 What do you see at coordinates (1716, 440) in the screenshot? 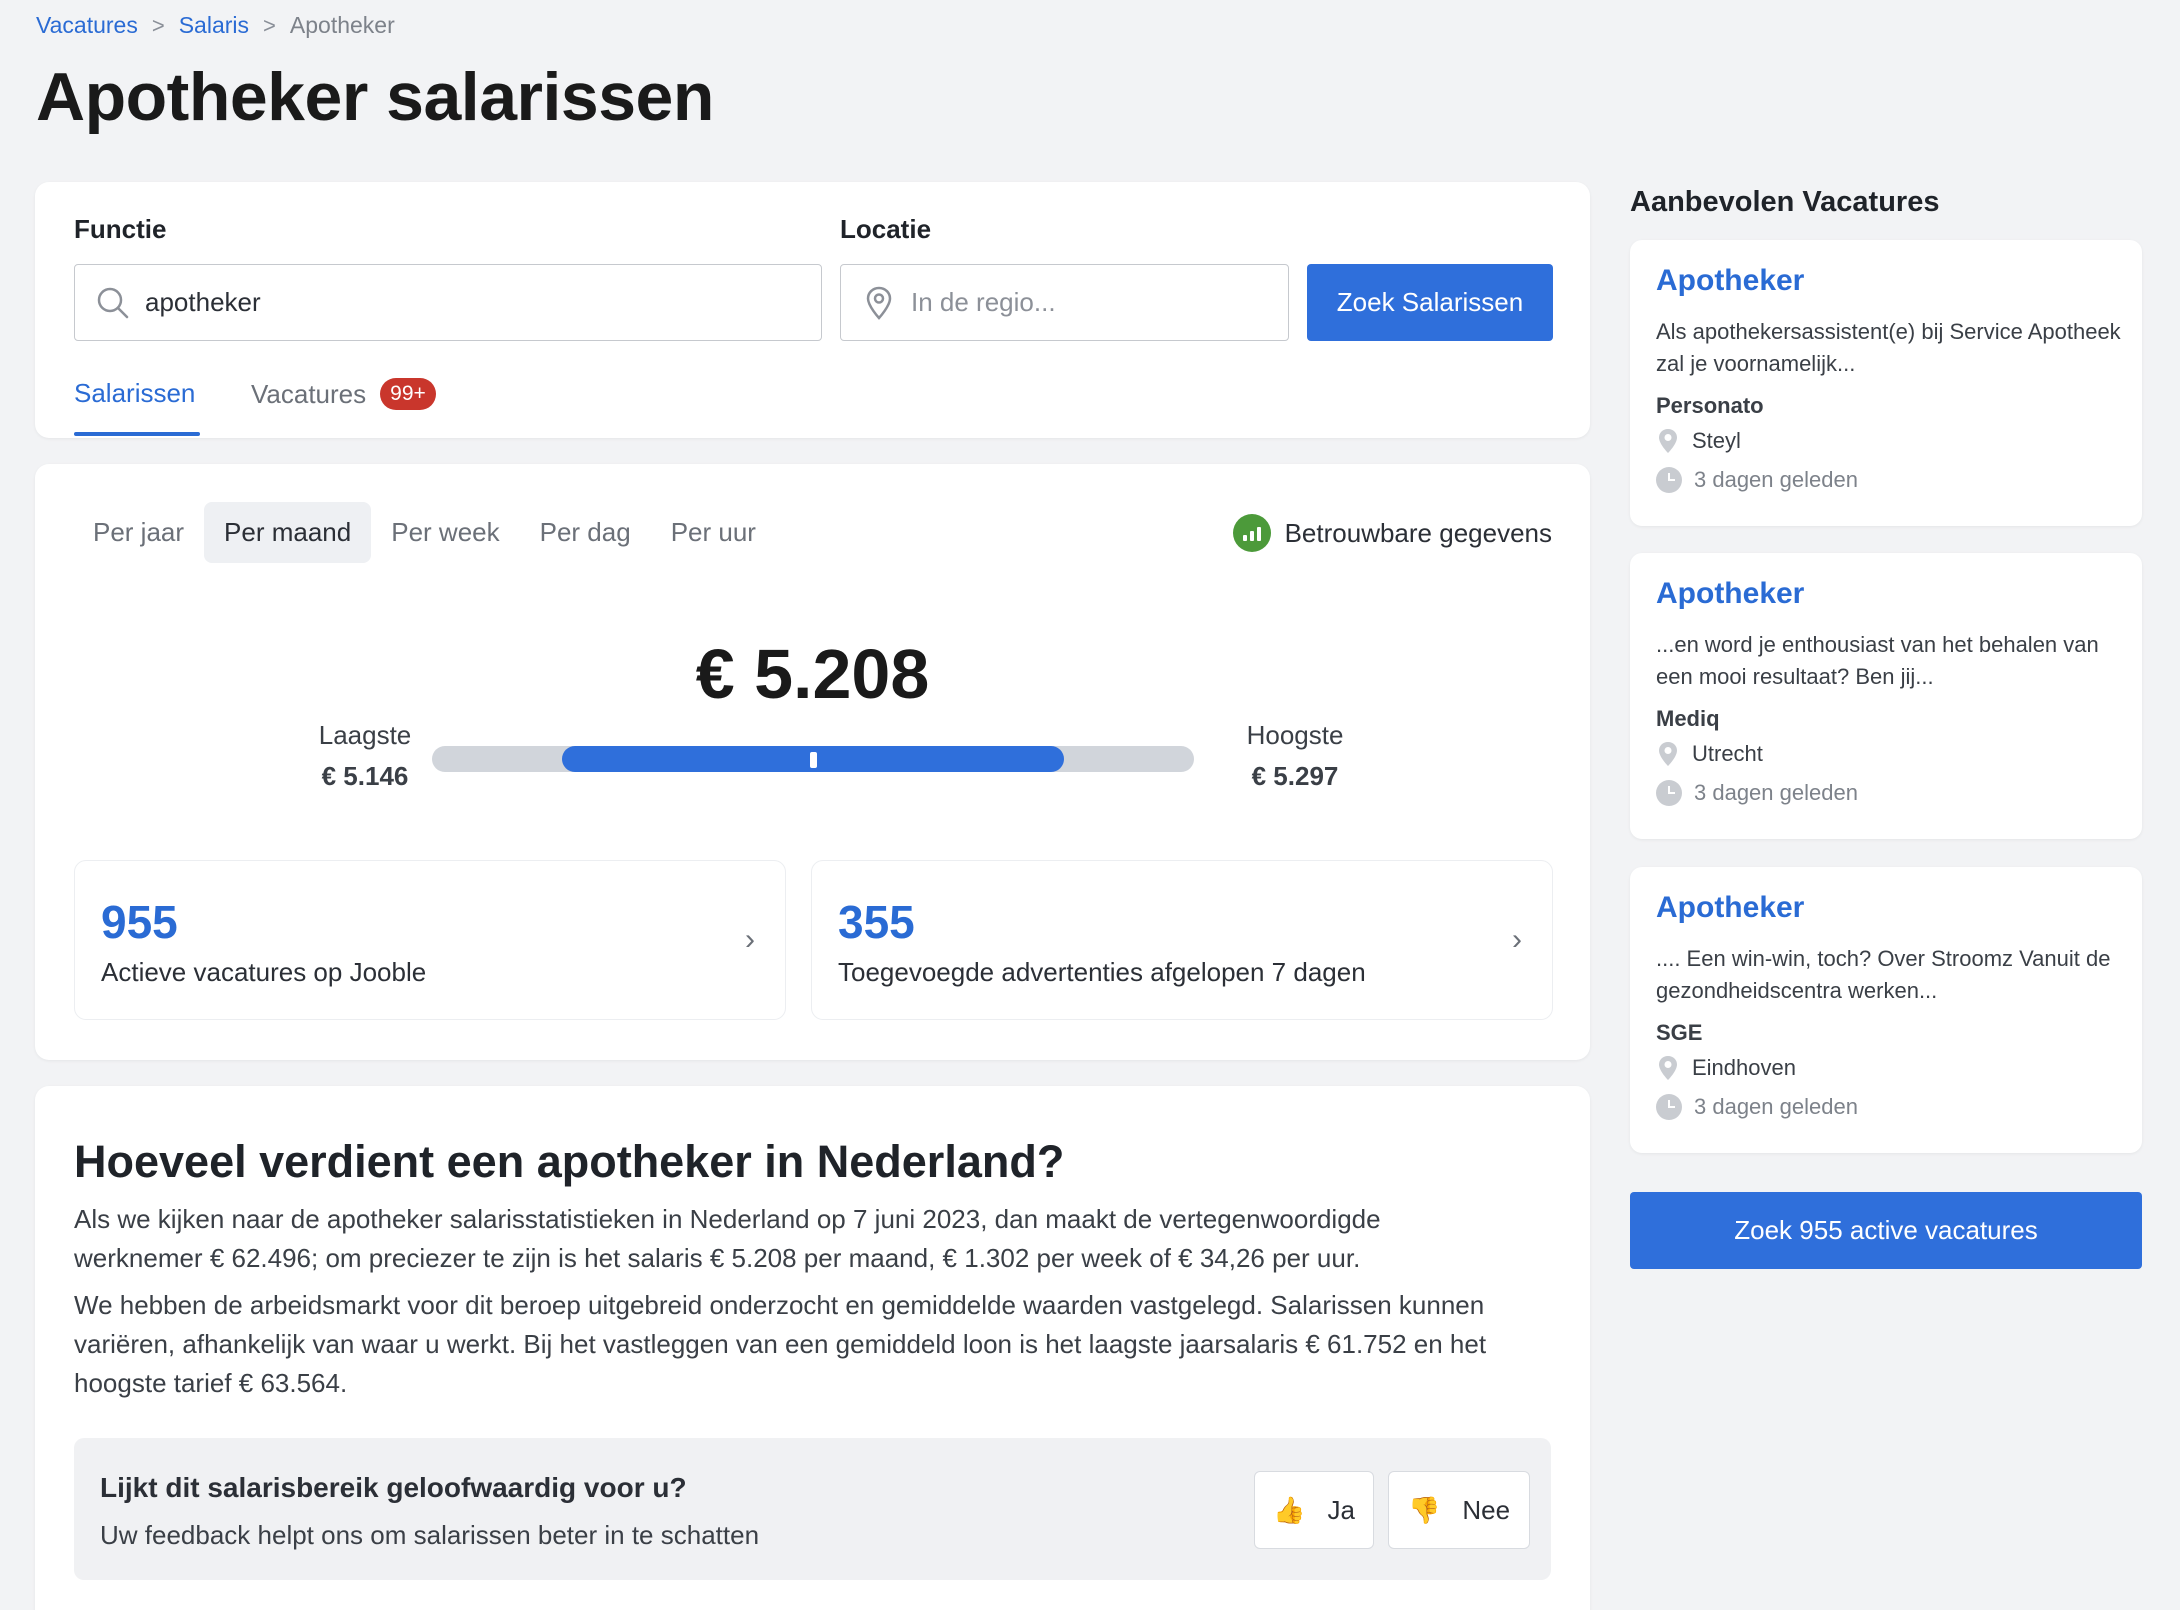
I see `job-location-text: Steyl` at bounding box center [1716, 440].